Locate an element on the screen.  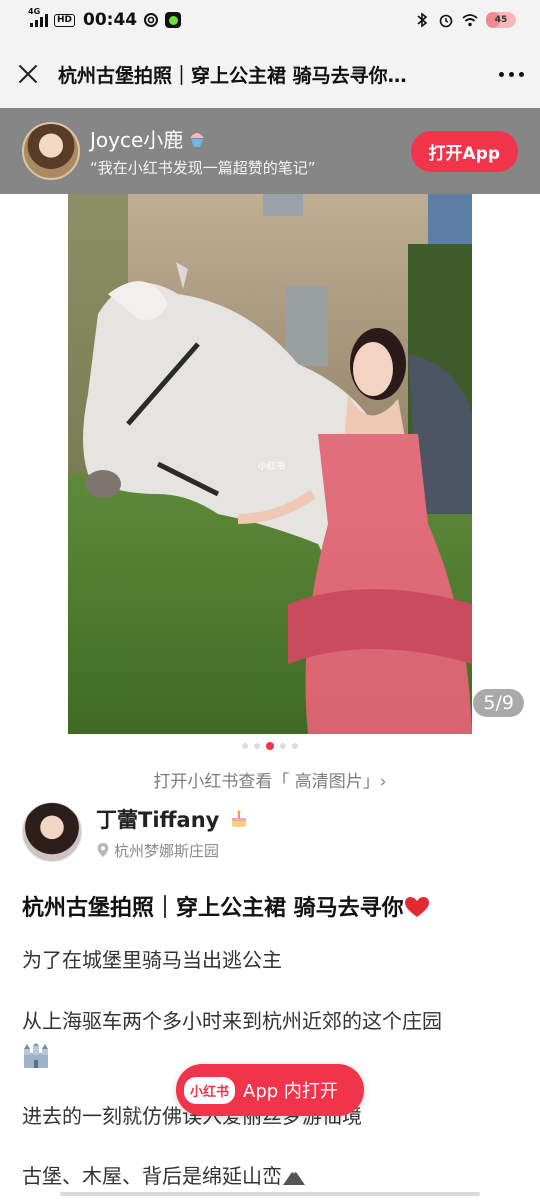
location-row: 杭州梦娜斯庄园 is located at coordinates (172, 850).